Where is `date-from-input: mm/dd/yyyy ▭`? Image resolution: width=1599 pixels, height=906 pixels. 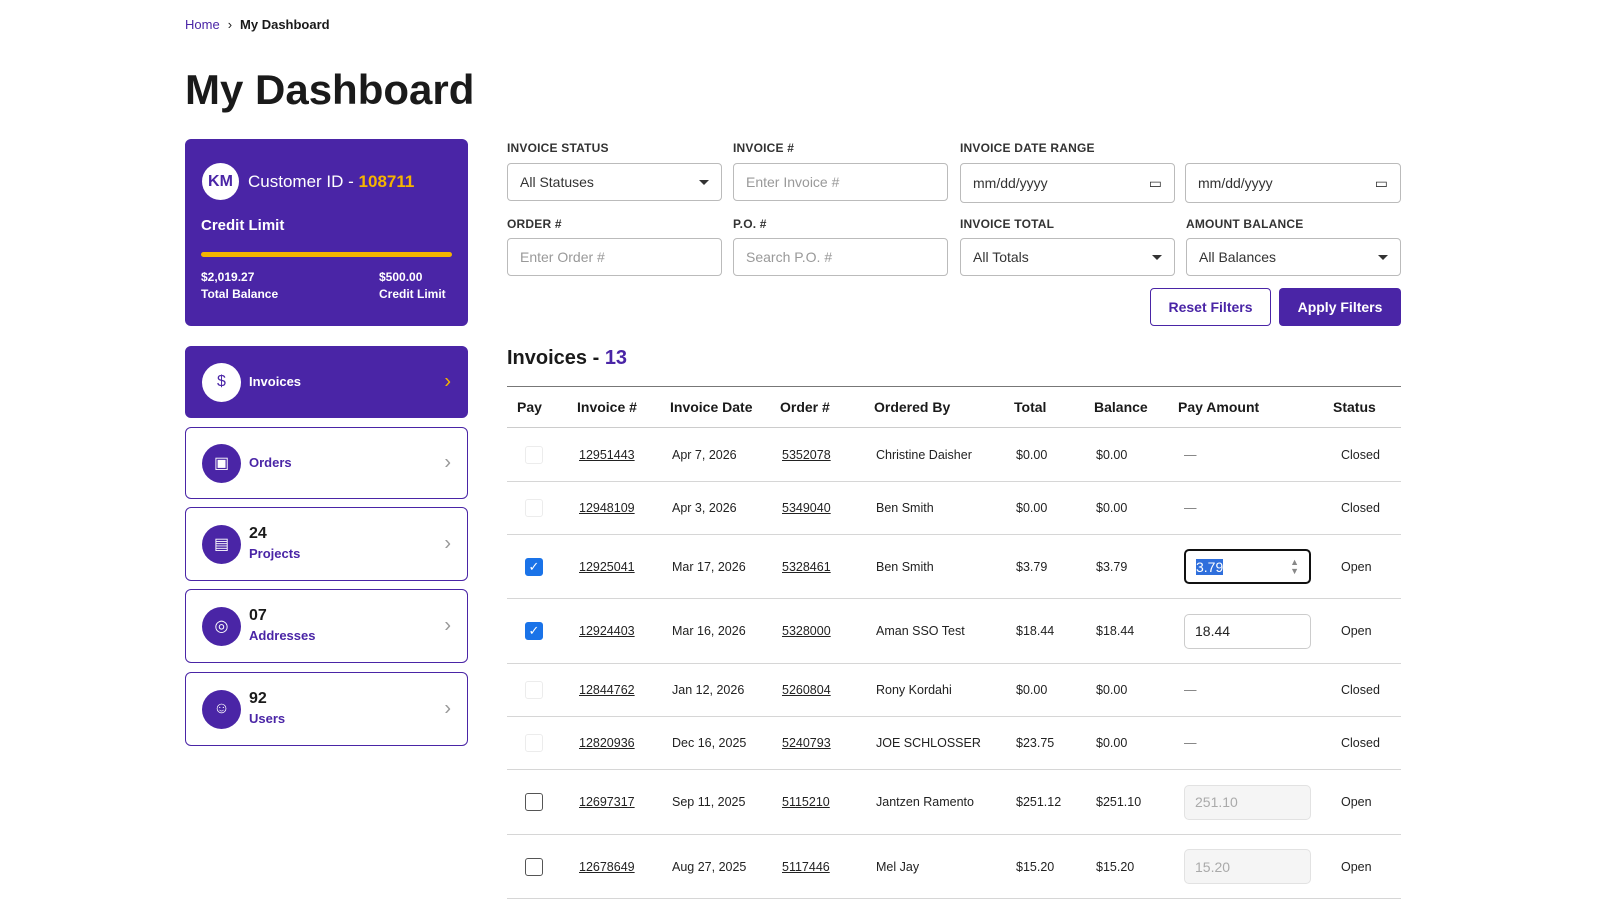
date-from-input: mm/dd/yyyy ▭ is located at coordinates (1067, 183).